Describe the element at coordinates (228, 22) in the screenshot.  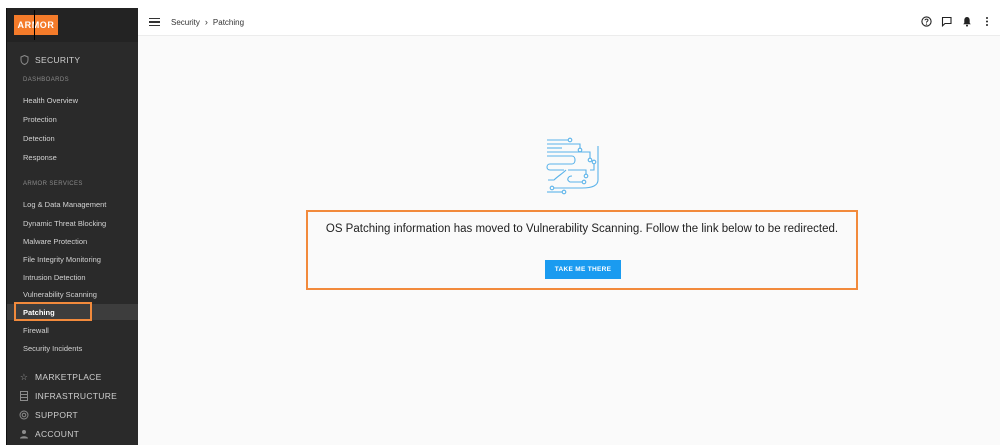
I see `breadcrumb-patching: Patching` at that location.